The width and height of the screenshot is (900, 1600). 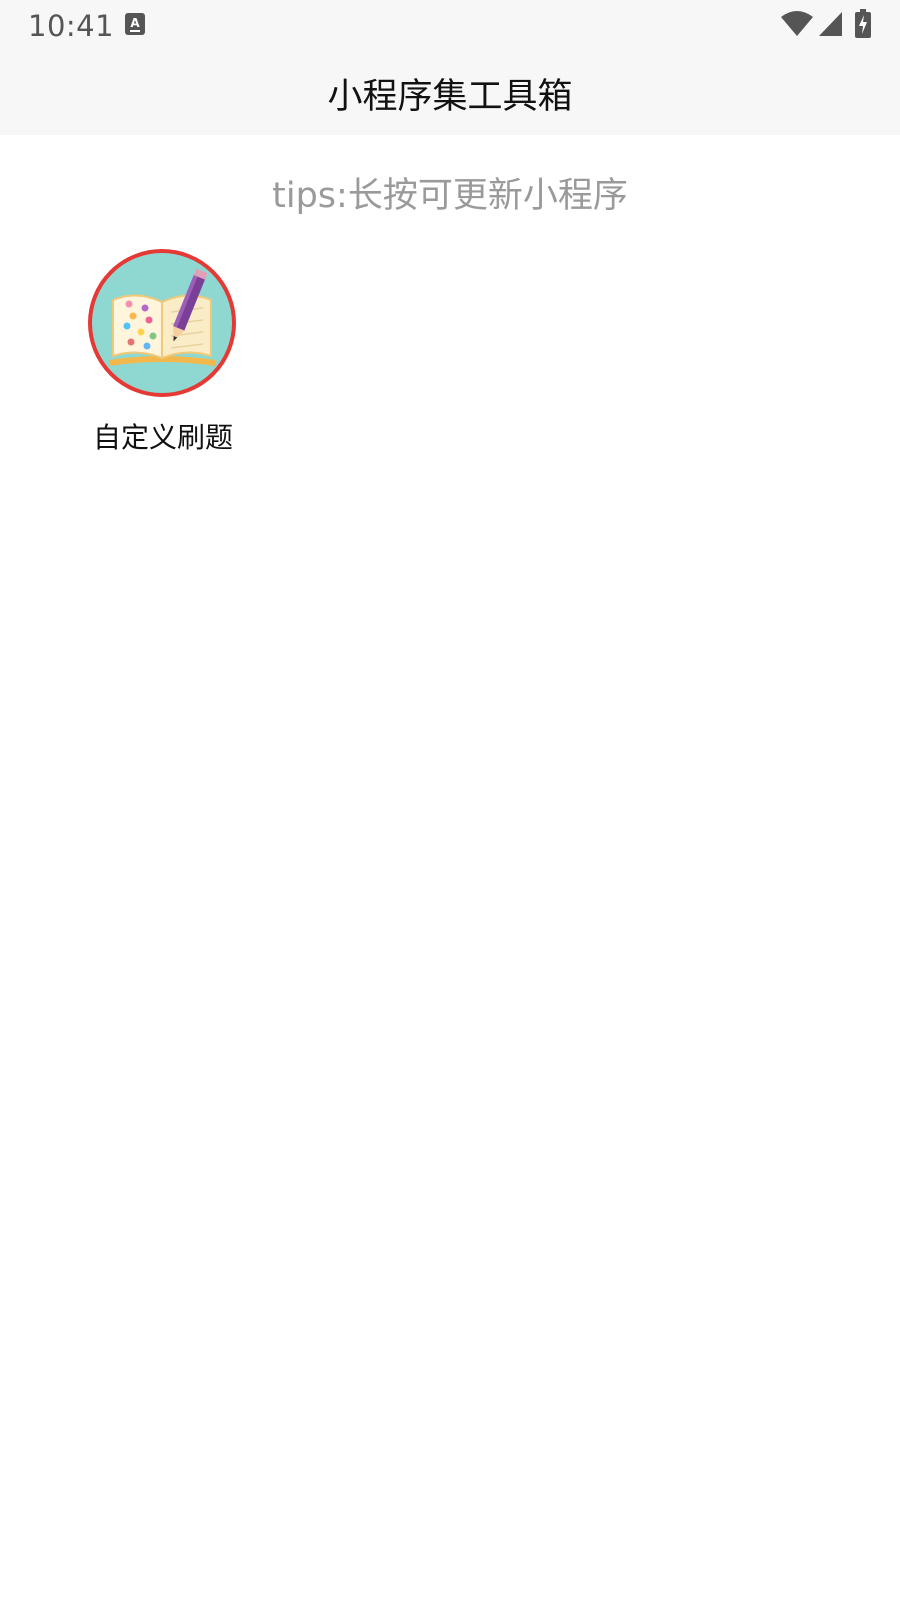 I want to click on wifi-icon, so click(x=797, y=23).